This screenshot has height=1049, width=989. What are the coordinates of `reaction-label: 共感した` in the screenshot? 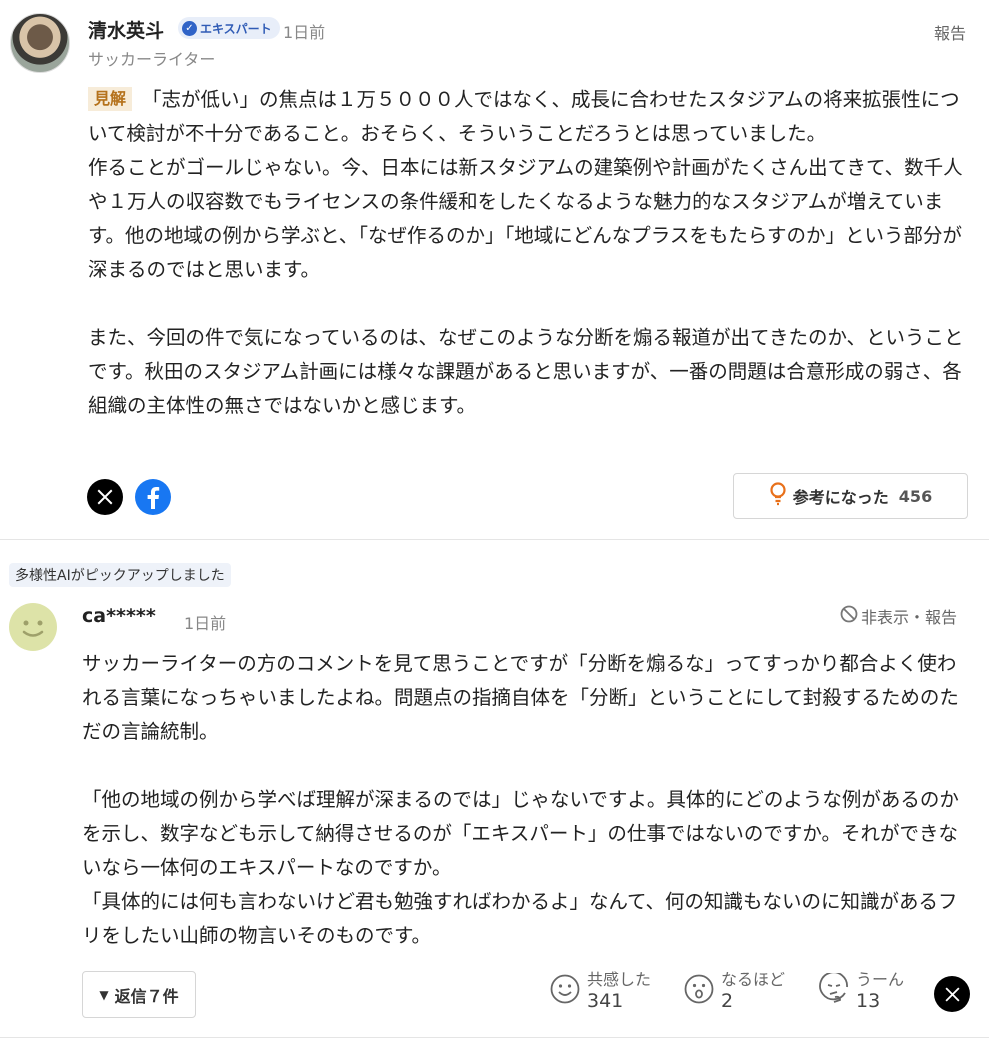 It's located at (619, 979).